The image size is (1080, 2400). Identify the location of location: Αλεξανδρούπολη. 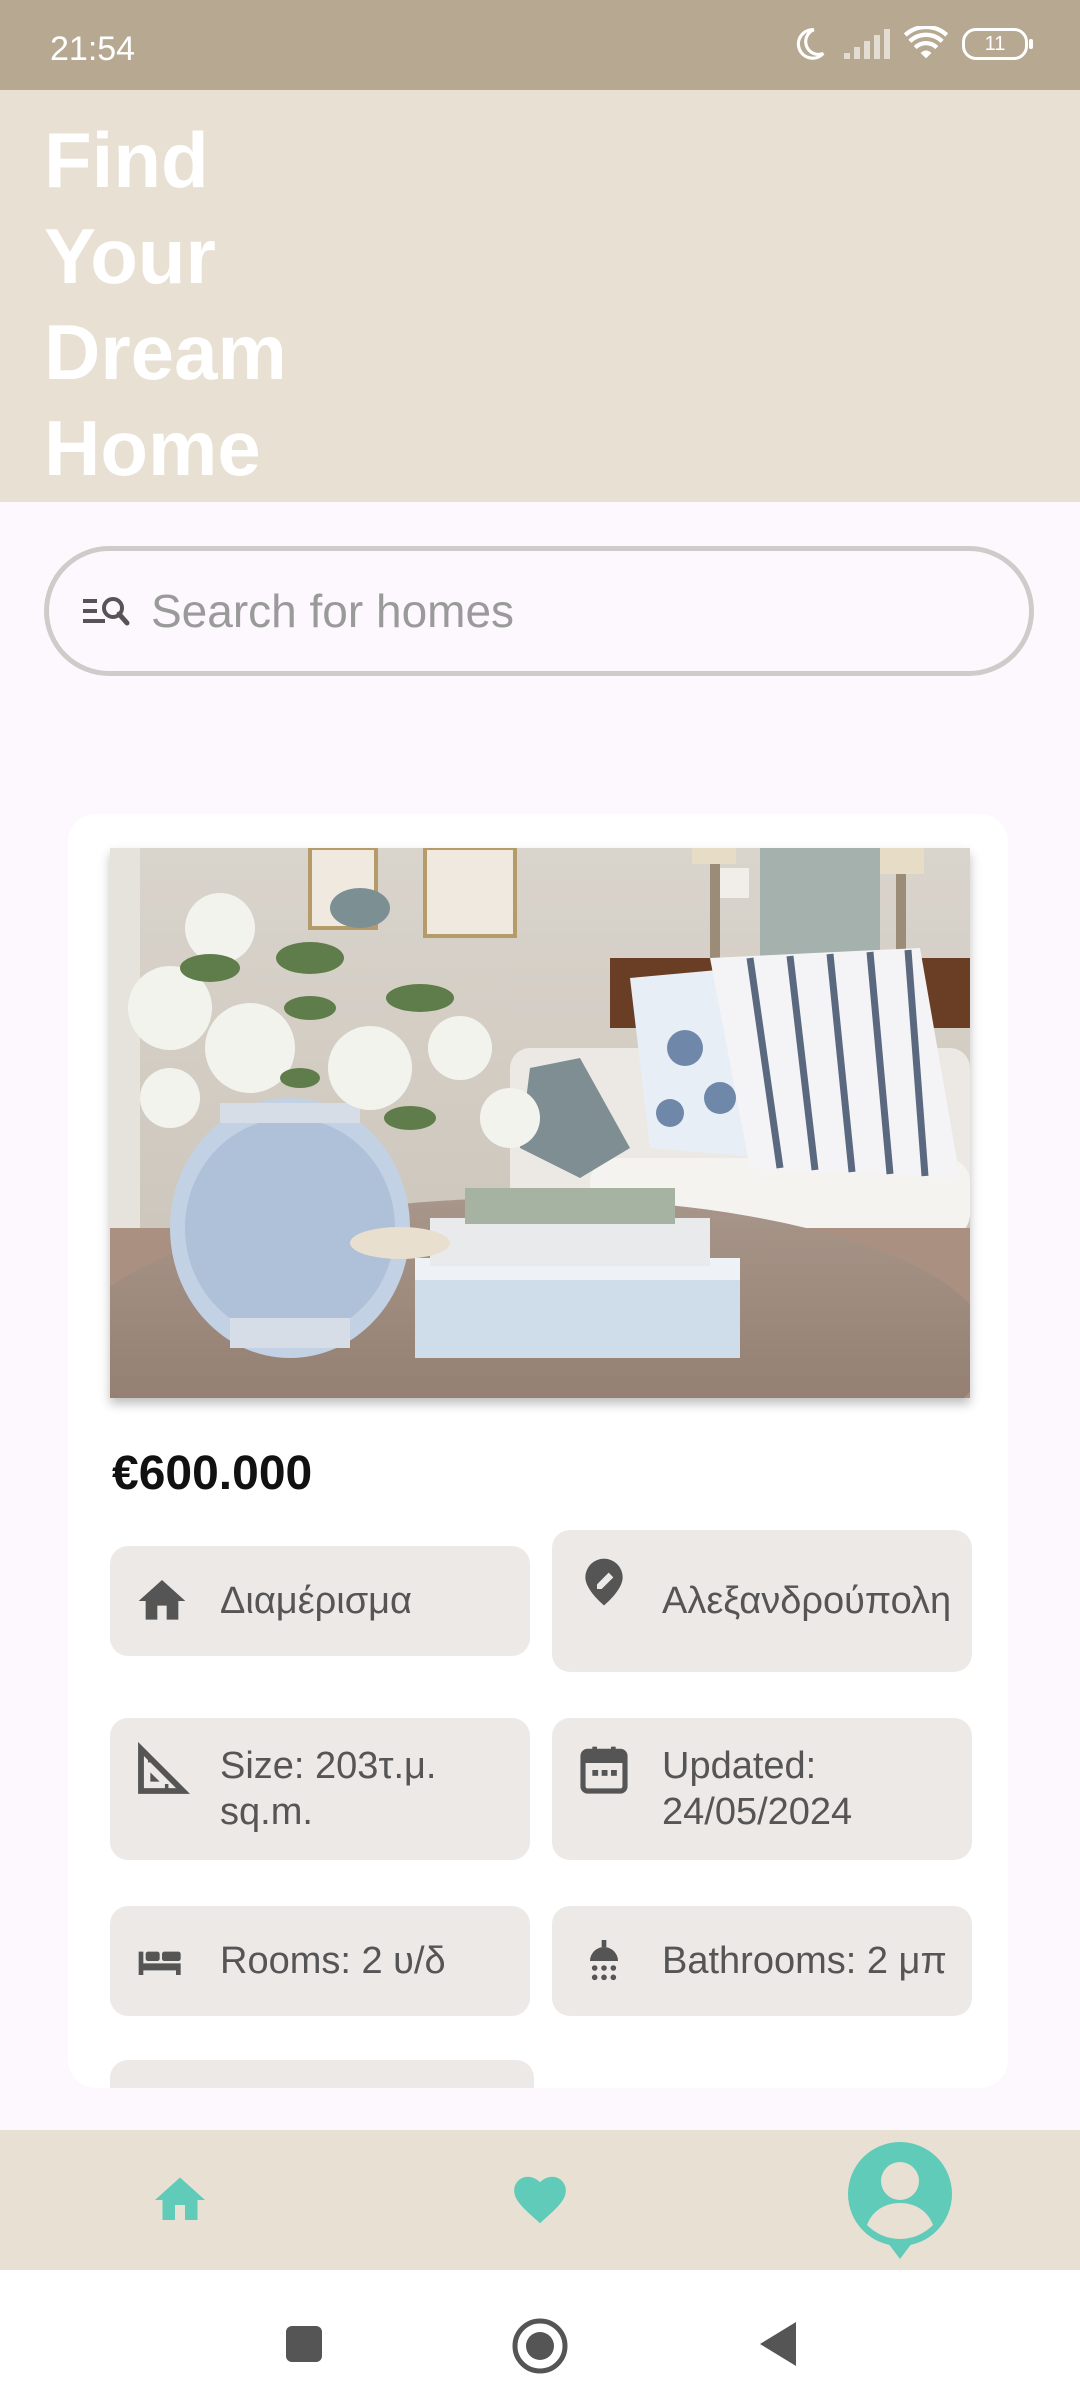
(807, 1601).